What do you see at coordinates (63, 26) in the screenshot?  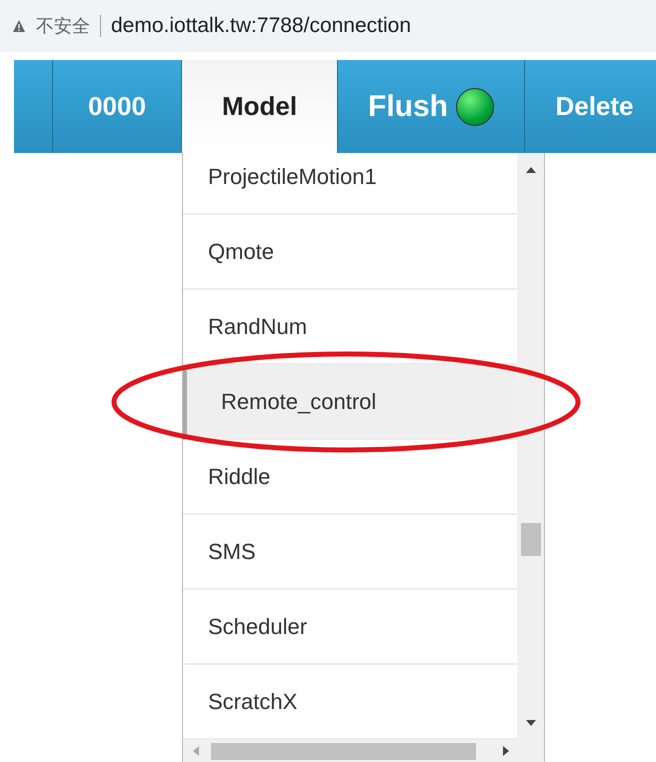 I see `security-label: 不安全` at bounding box center [63, 26].